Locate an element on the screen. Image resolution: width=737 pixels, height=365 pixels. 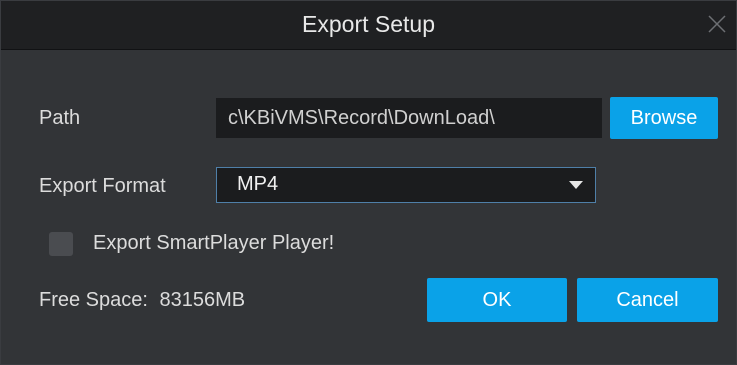
export-format-select: MP4 is located at coordinates (406, 185).